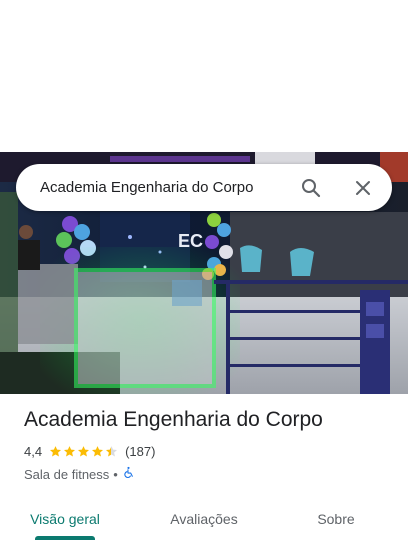 The height and width of the screenshot is (544, 408). What do you see at coordinates (128, 474) in the screenshot?
I see `wheelchair-icon` at bounding box center [128, 474].